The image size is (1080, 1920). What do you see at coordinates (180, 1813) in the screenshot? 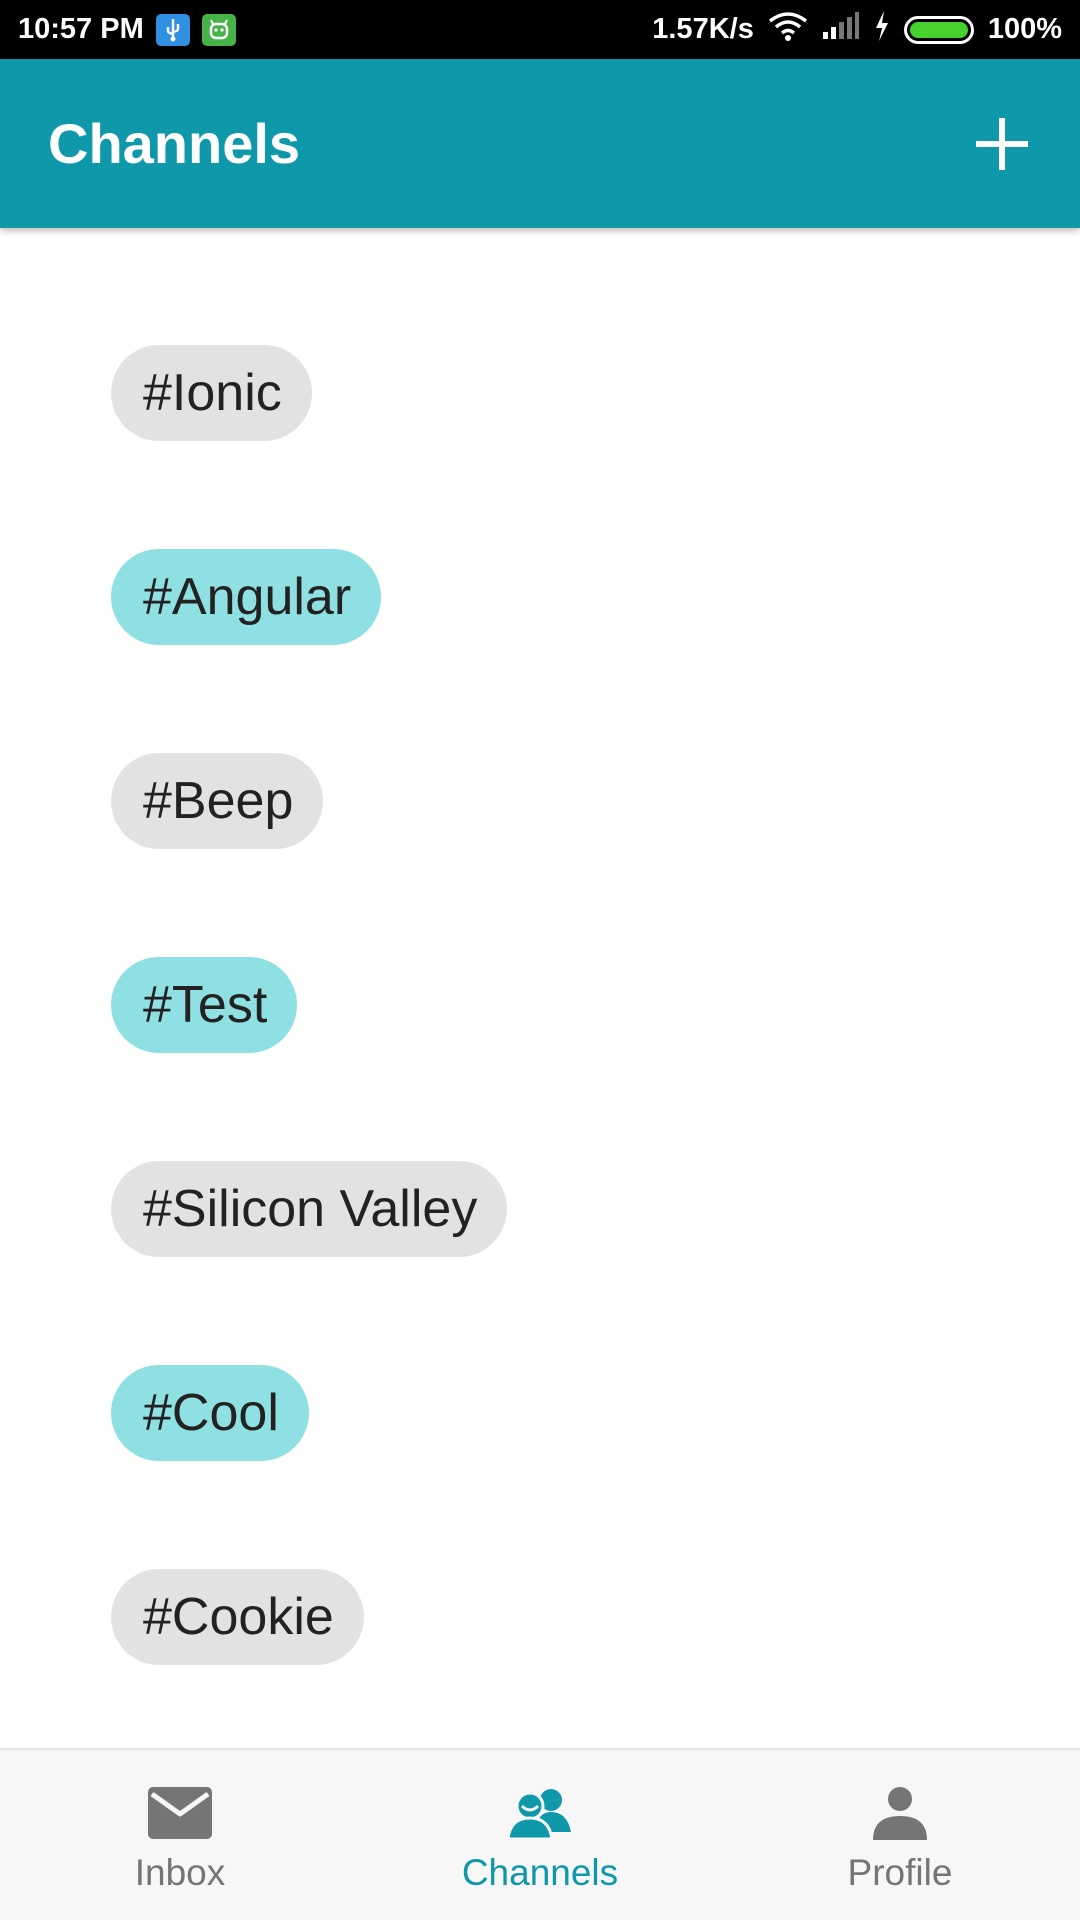
I see `envelope-icon` at bounding box center [180, 1813].